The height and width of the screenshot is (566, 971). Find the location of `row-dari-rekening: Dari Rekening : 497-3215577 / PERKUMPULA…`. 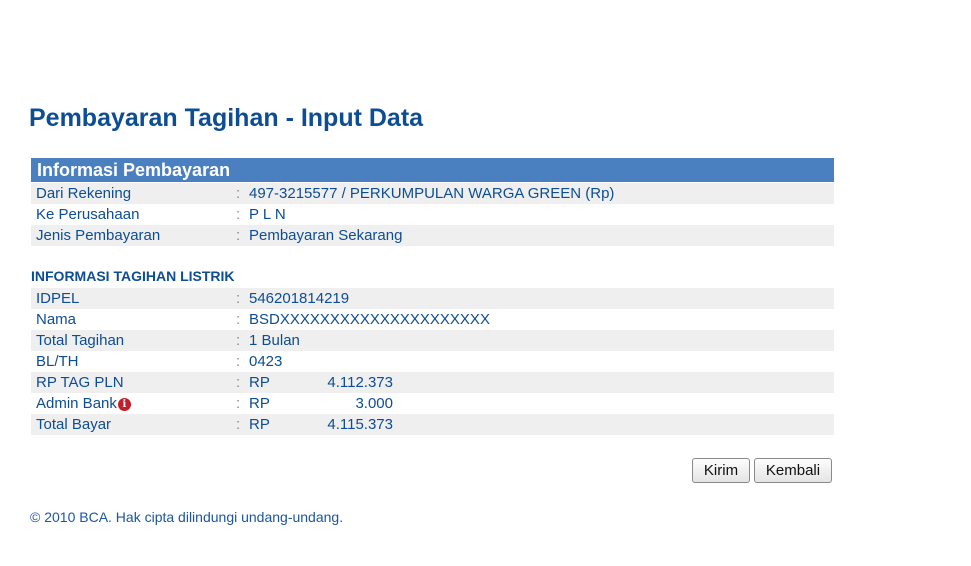

row-dari-rekening: Dari Rekening : 497-3215577 / PERKUMPULA… is located at coordinates (432, 193).